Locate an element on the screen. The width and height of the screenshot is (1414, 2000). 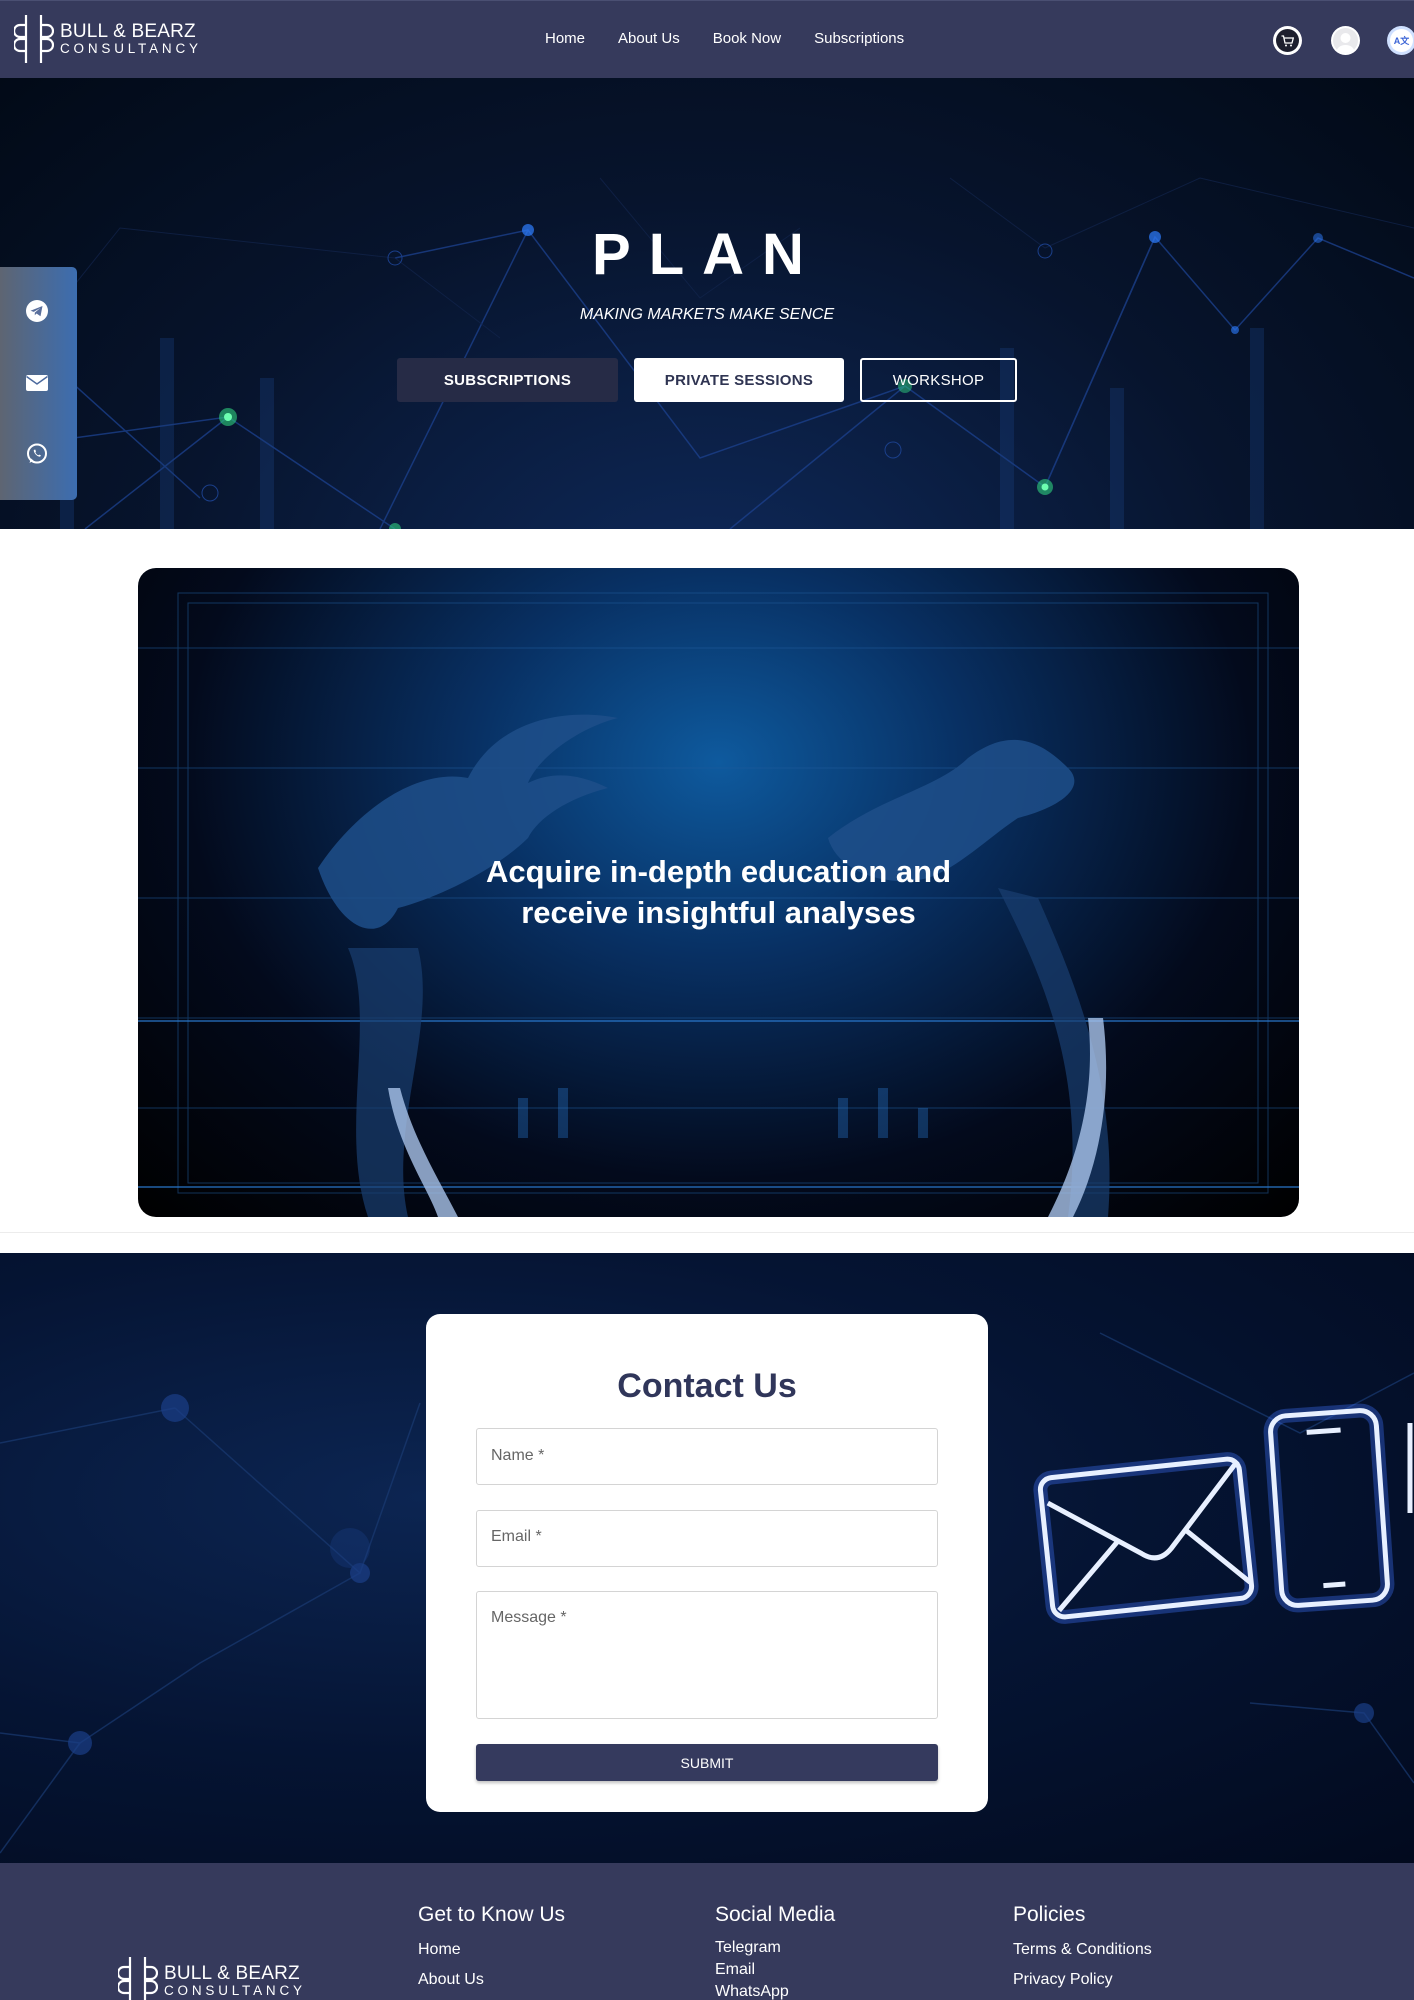
footer-link-about-us: About Us is located at coordinates (491, 1980).